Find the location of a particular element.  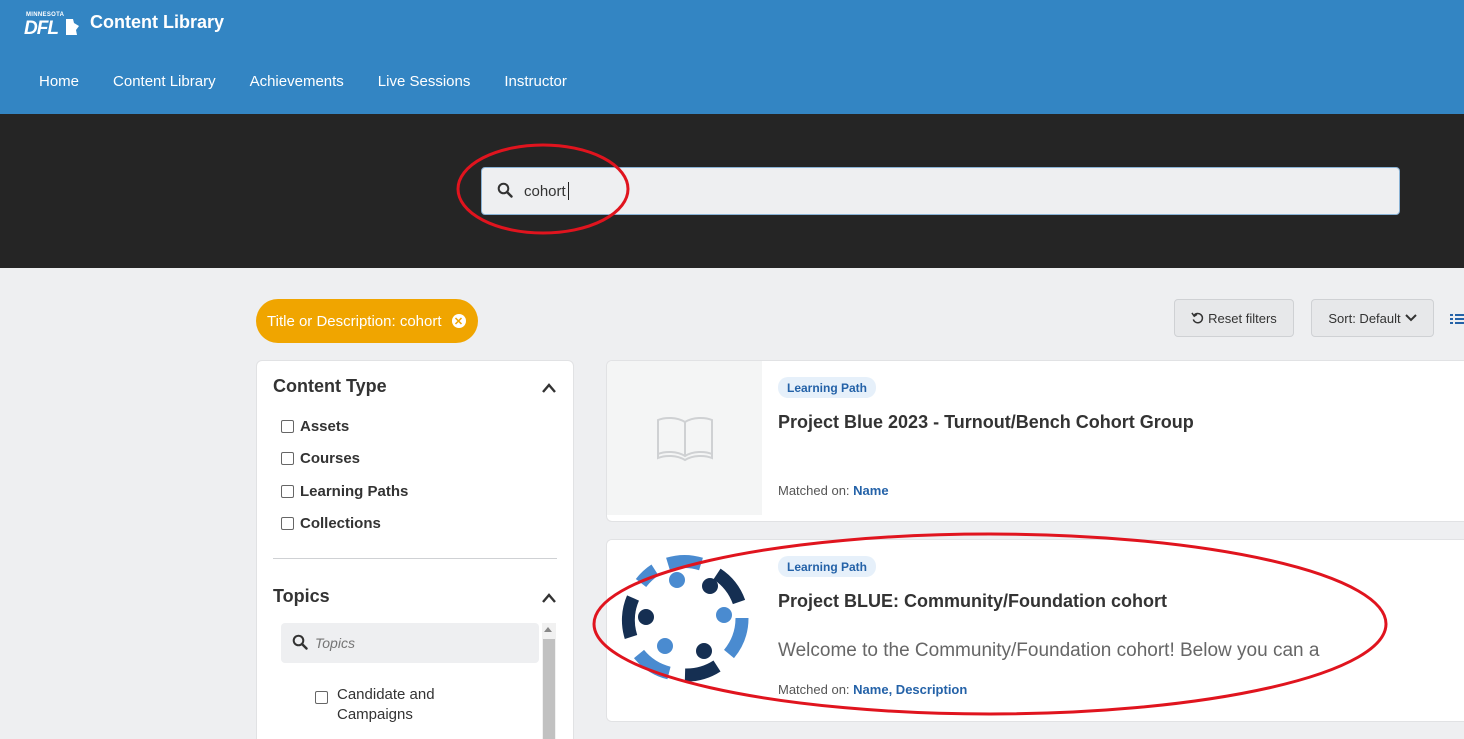

search-input is located at coordinates (824, 191).